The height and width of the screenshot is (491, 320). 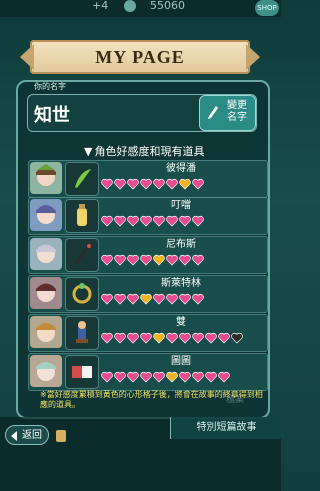 I want to click on character-row: 叮噹, so click(x=148, y=216).